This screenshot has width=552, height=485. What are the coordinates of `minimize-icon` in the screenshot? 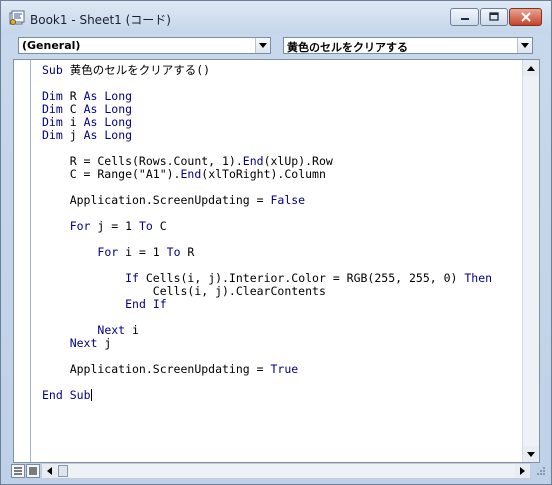 It's located at (464, 19).